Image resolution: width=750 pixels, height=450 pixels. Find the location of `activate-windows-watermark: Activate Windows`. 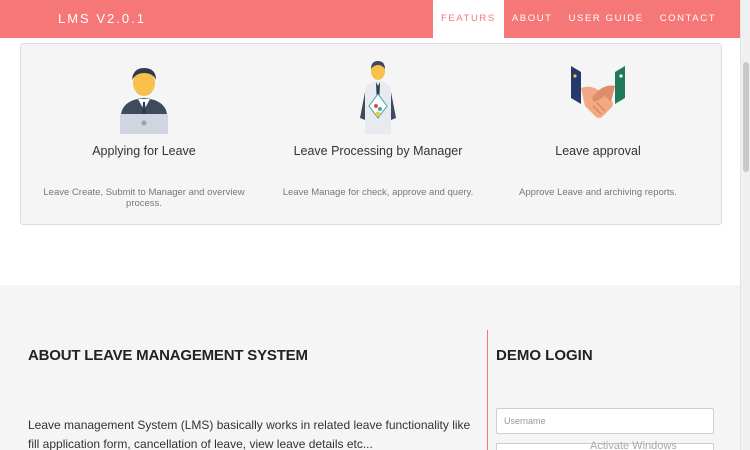

activate-windows-watermark: Activate Windows is located at coordinates (633, 445).